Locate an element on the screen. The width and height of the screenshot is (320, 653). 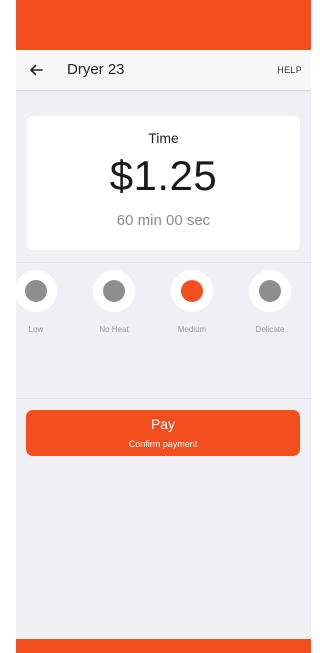
heat-option-label: Delicate is located at coordinates (270, 329).